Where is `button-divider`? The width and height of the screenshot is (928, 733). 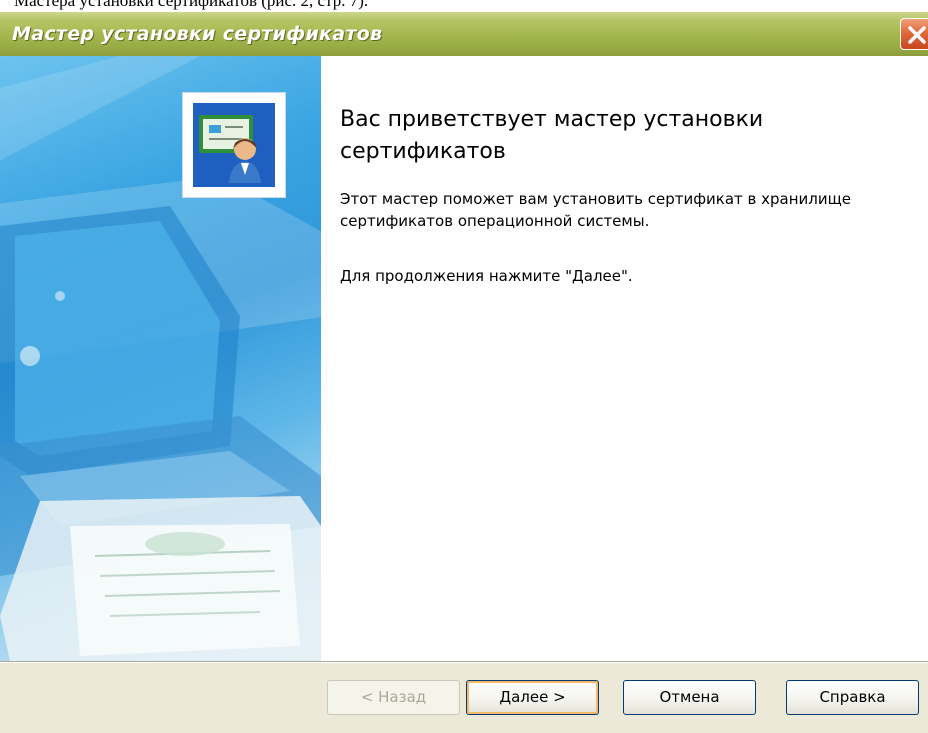
button-divider is located at coordinates (464, 662).